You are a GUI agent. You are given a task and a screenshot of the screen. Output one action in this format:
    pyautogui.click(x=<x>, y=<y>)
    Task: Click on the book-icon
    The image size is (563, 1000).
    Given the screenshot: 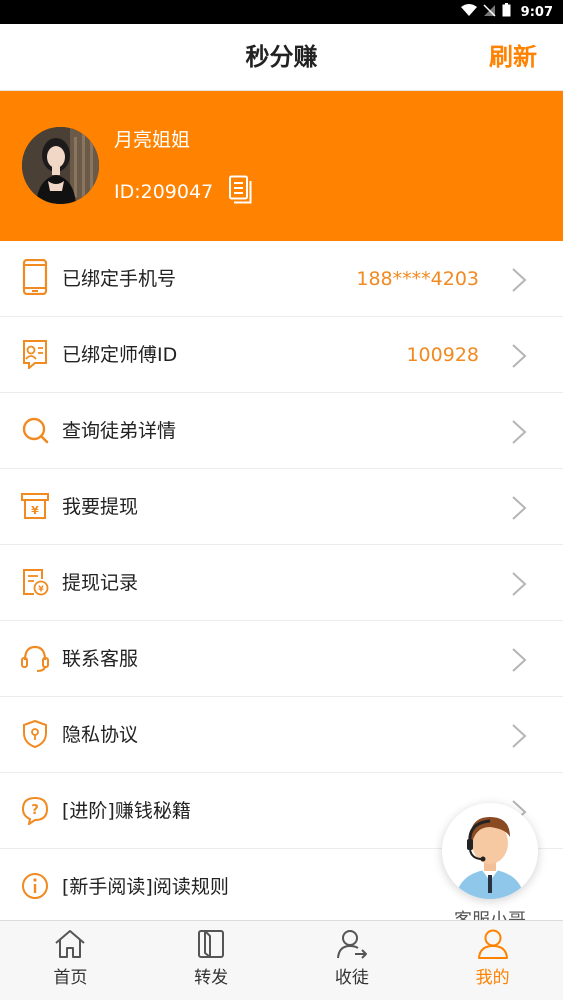 What is the action you would take?
    pyautogui.click(x=211, y=944)
    